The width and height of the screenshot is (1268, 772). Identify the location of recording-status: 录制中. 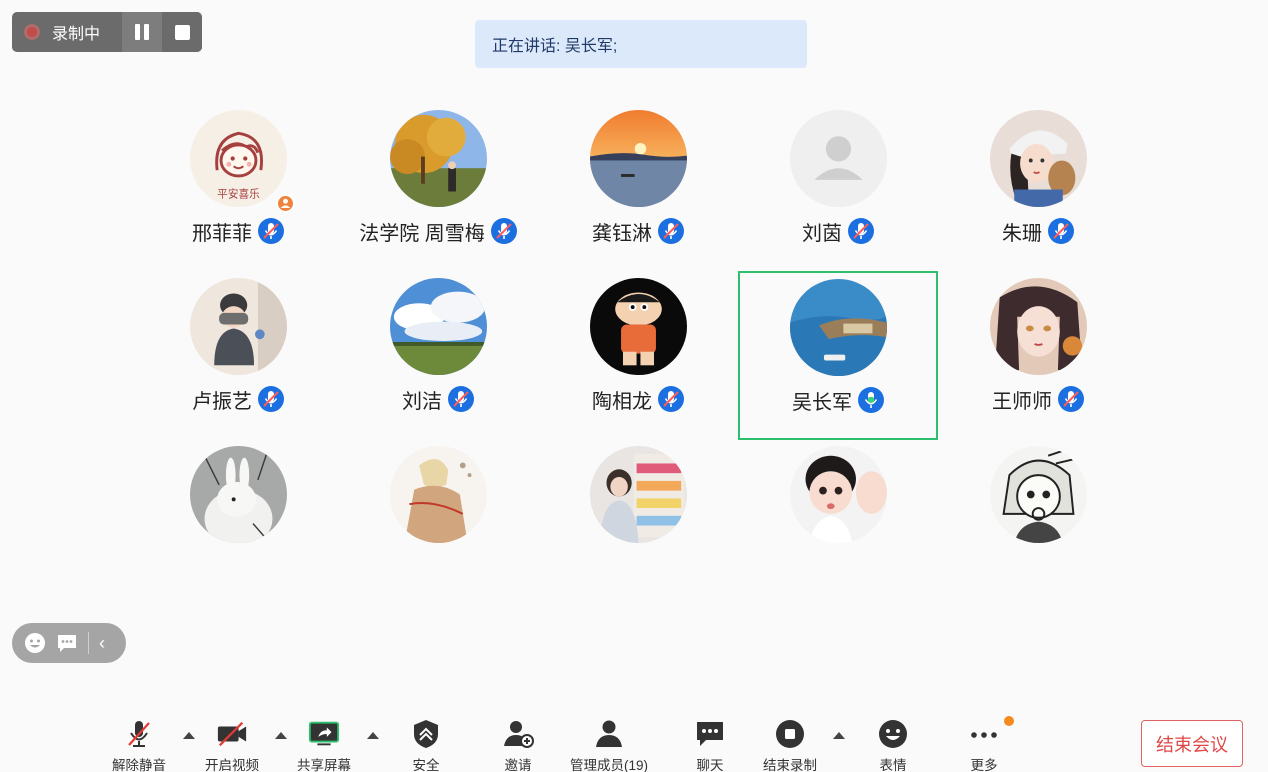
(67, 32).